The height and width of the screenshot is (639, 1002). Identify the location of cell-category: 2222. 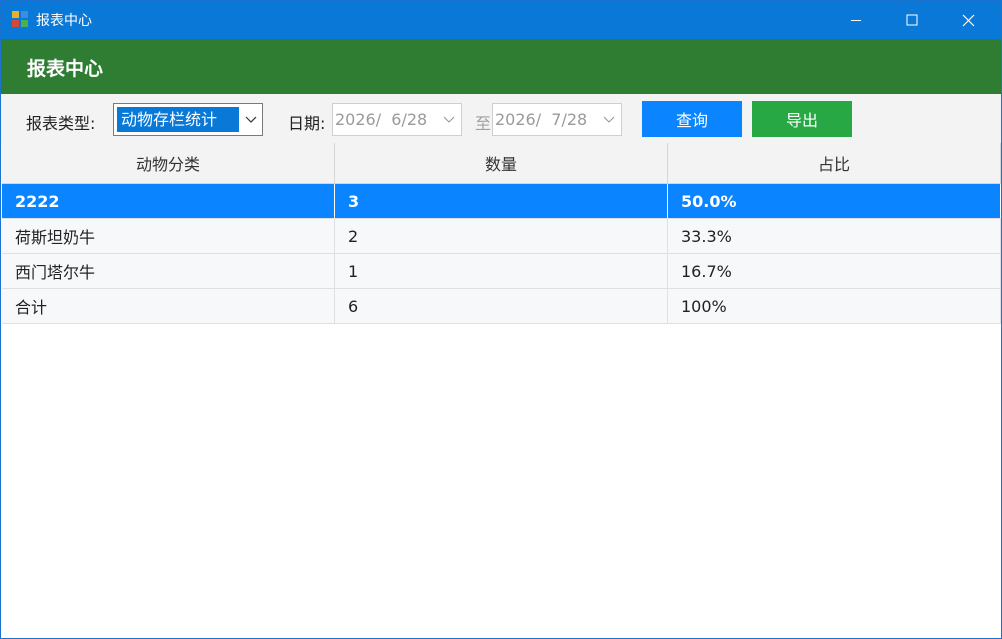
(168, 201).